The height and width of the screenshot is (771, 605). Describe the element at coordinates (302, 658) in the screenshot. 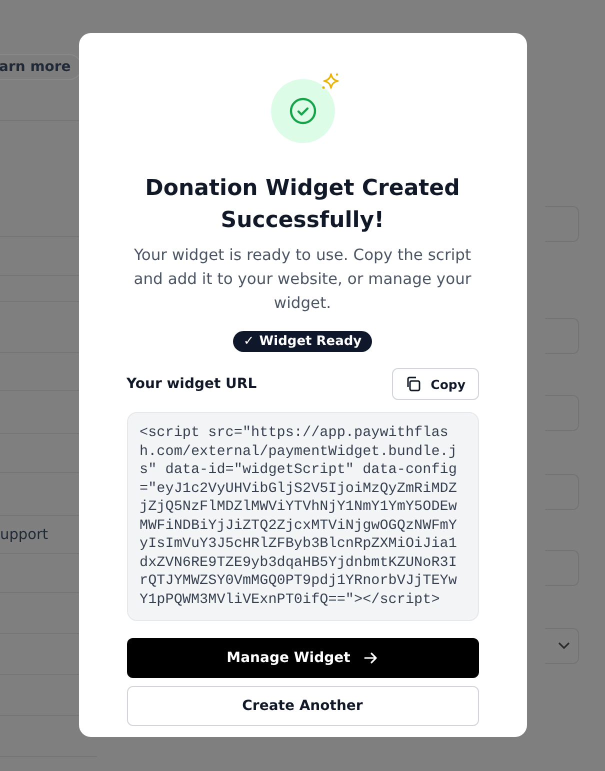

I see `manage-widget-button: Manage Widget` at that location.